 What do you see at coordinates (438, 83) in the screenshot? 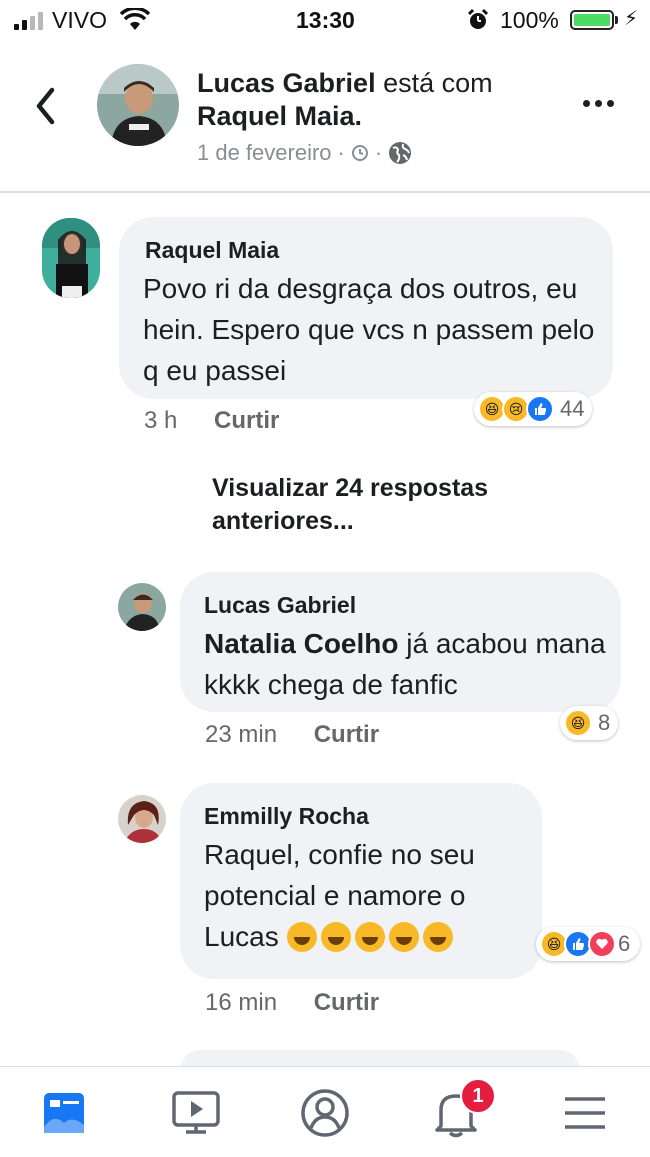
I see `with-text: está com` at bounding box center [438, 83].